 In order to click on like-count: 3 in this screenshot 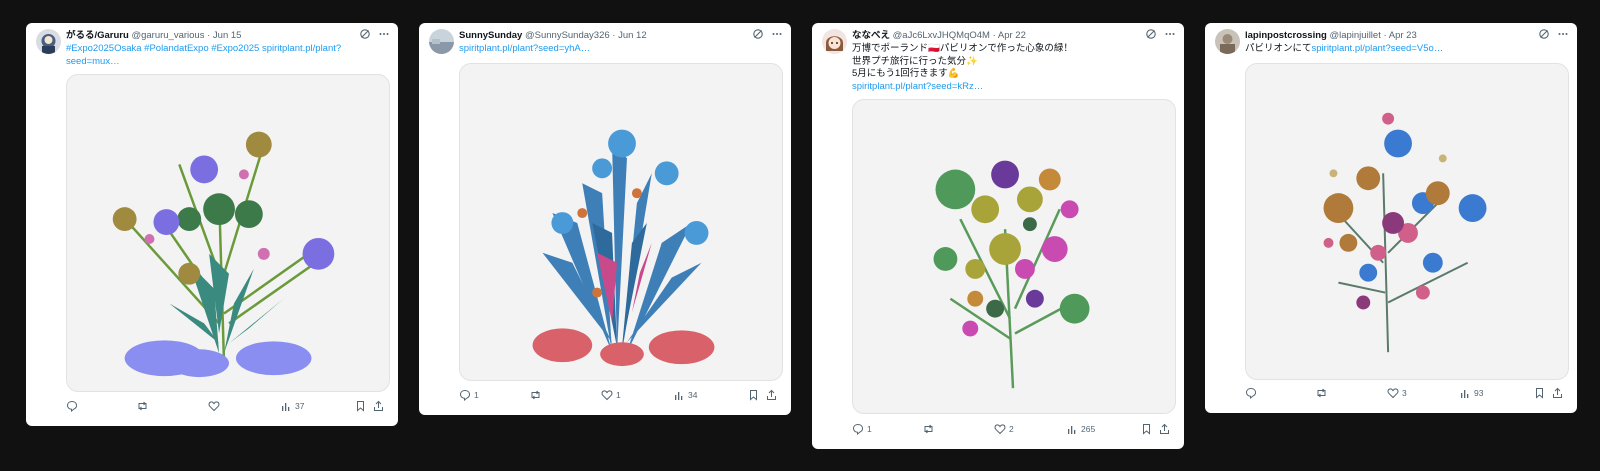, I will do `click(1404, 393)`.